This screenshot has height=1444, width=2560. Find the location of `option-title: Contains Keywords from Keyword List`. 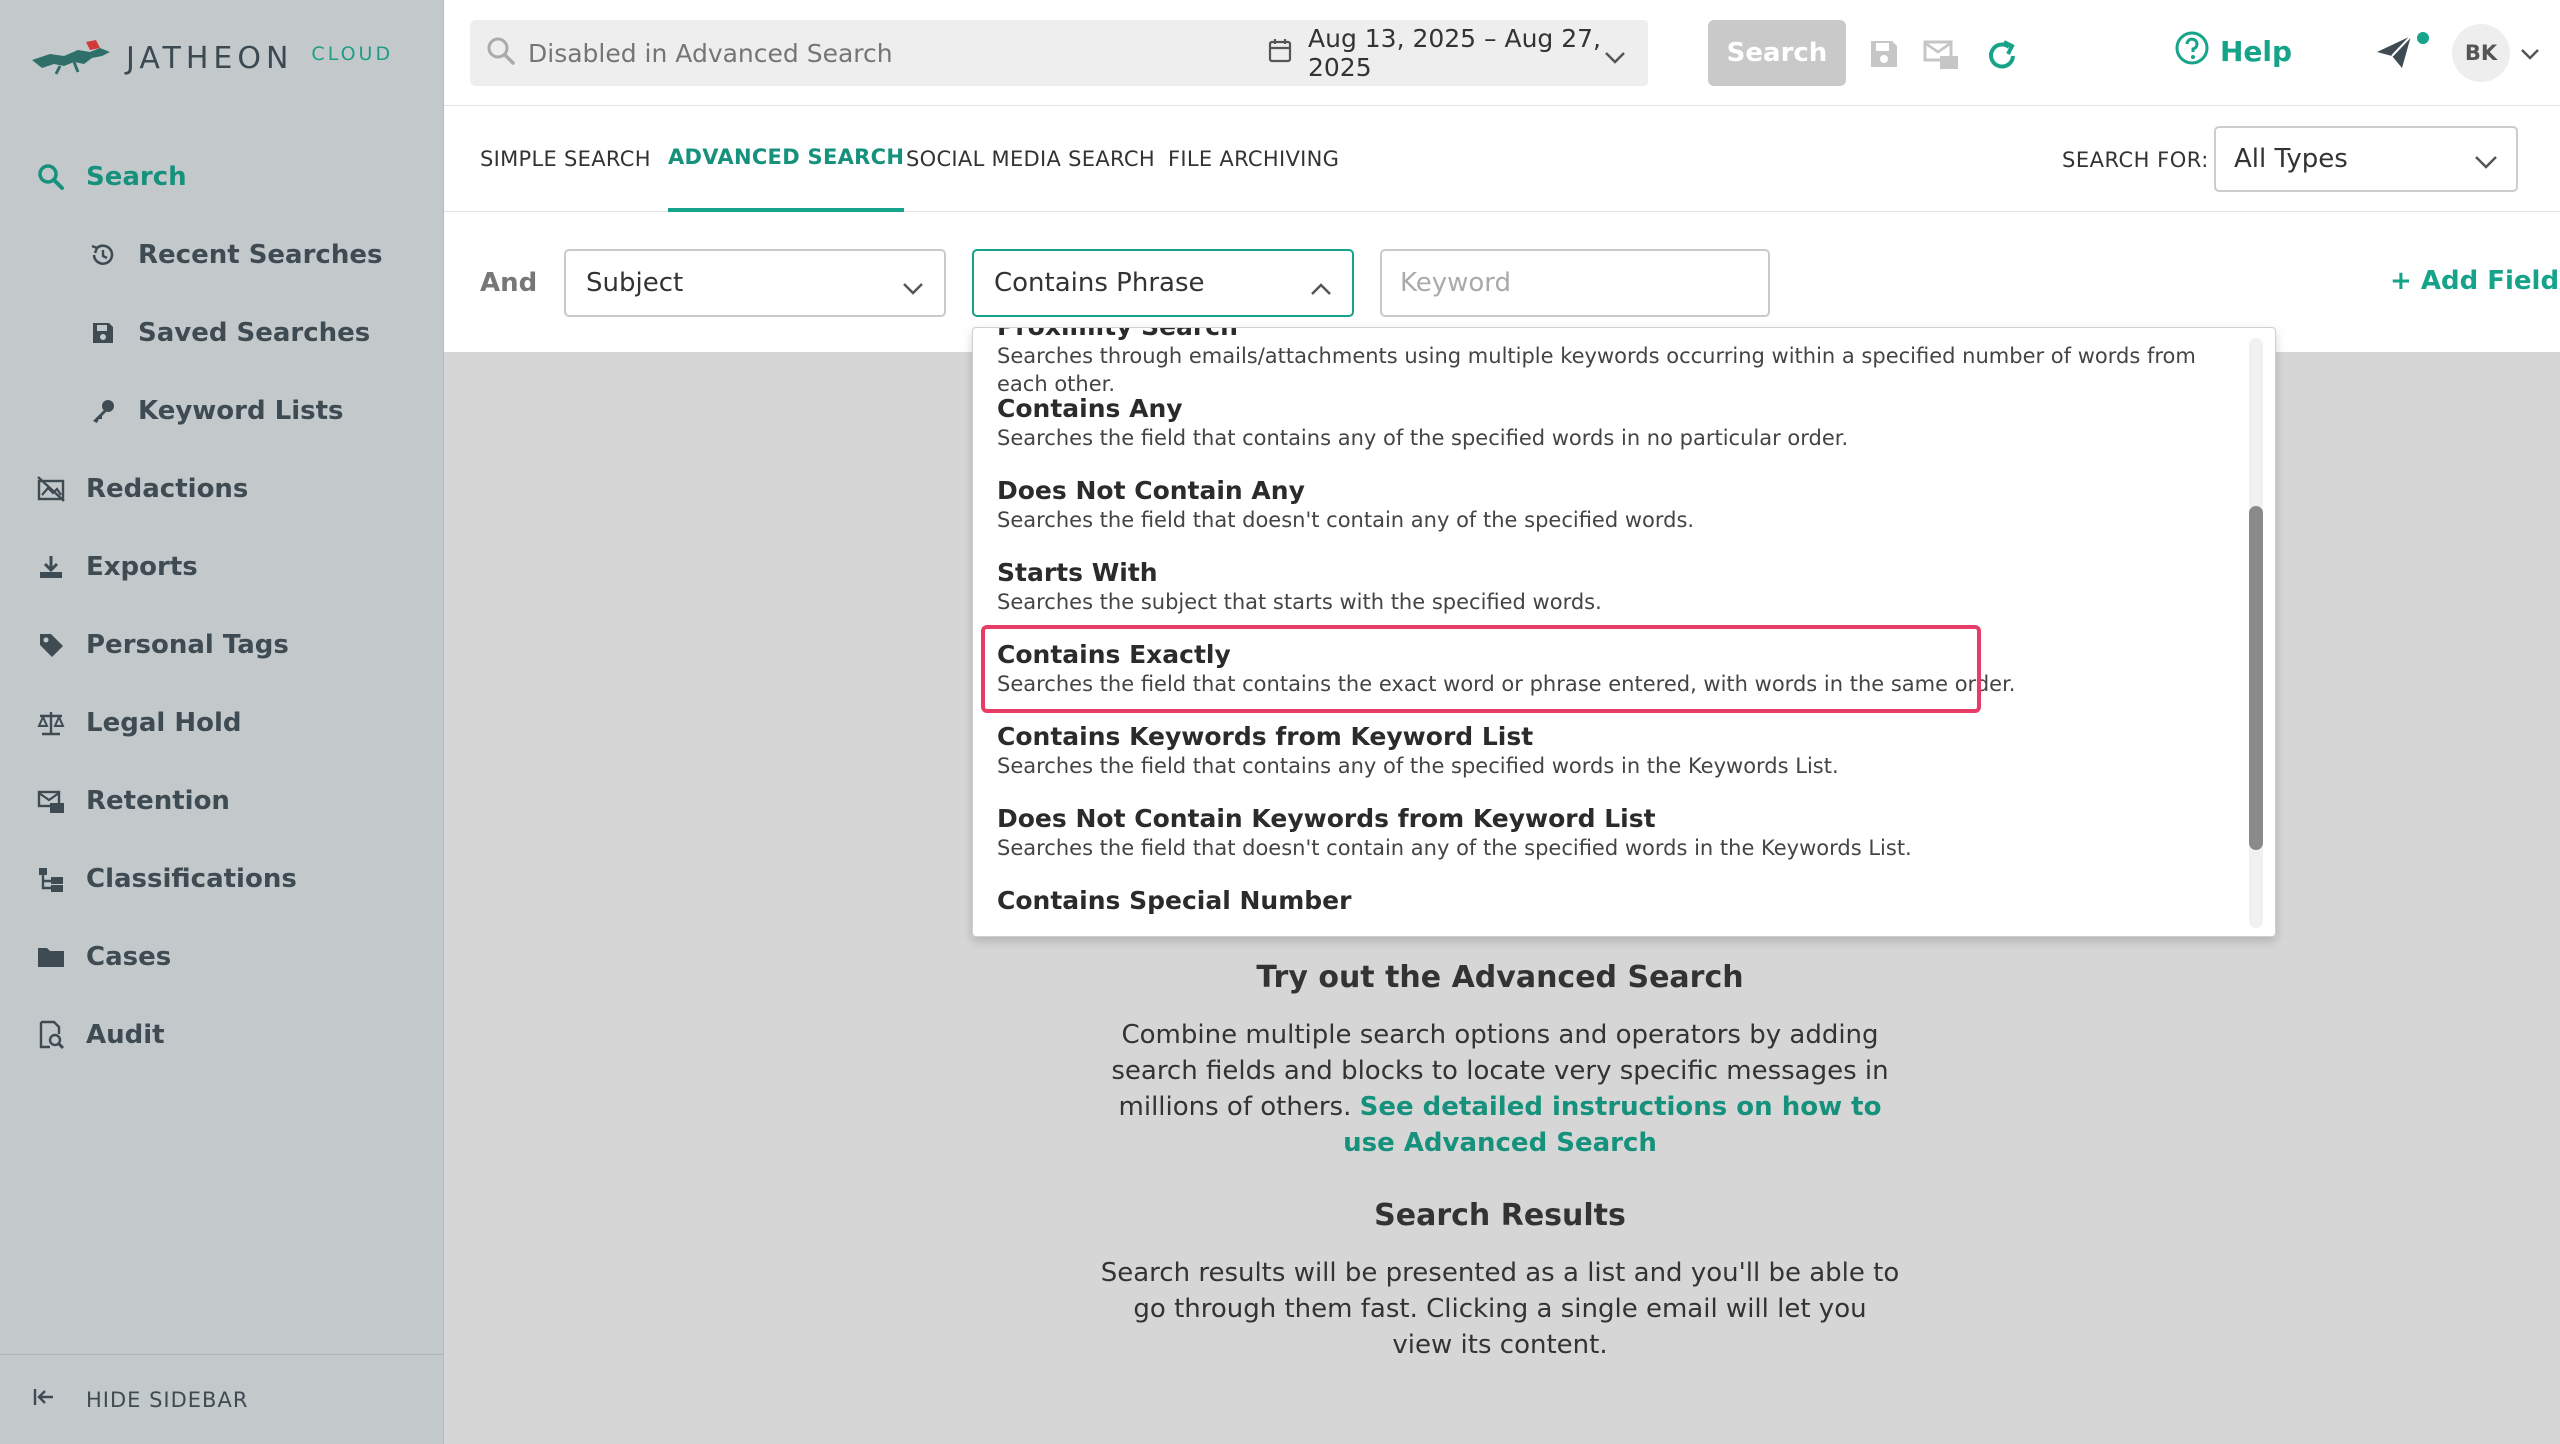

option-title: Contains Keywords from Keyword List is located at coordinates (1265, 736).